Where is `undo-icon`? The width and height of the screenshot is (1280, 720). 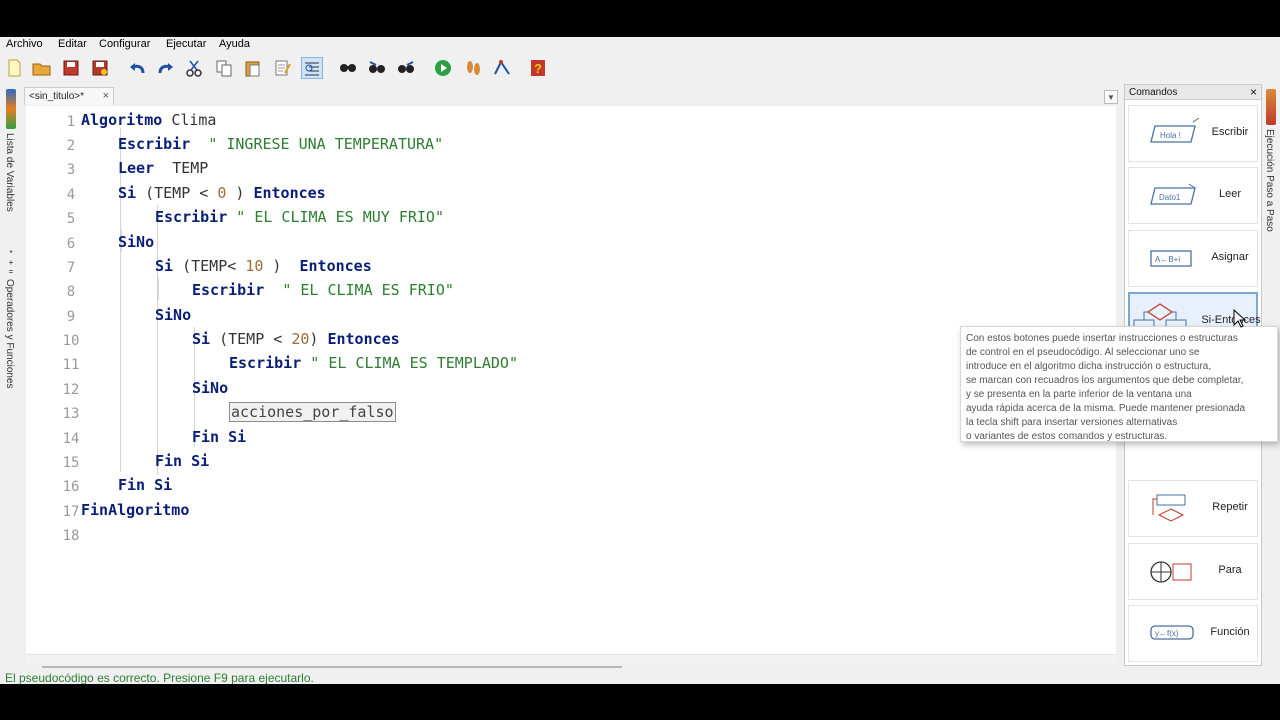 undo-icon is located at coordinates (137, 68).